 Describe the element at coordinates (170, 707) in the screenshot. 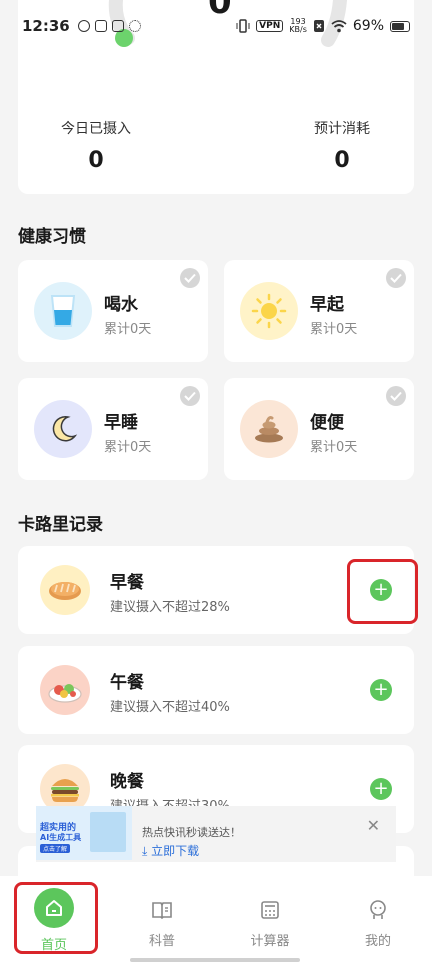

I see `meal-hint: 建议摄入不超过40%` at that location.